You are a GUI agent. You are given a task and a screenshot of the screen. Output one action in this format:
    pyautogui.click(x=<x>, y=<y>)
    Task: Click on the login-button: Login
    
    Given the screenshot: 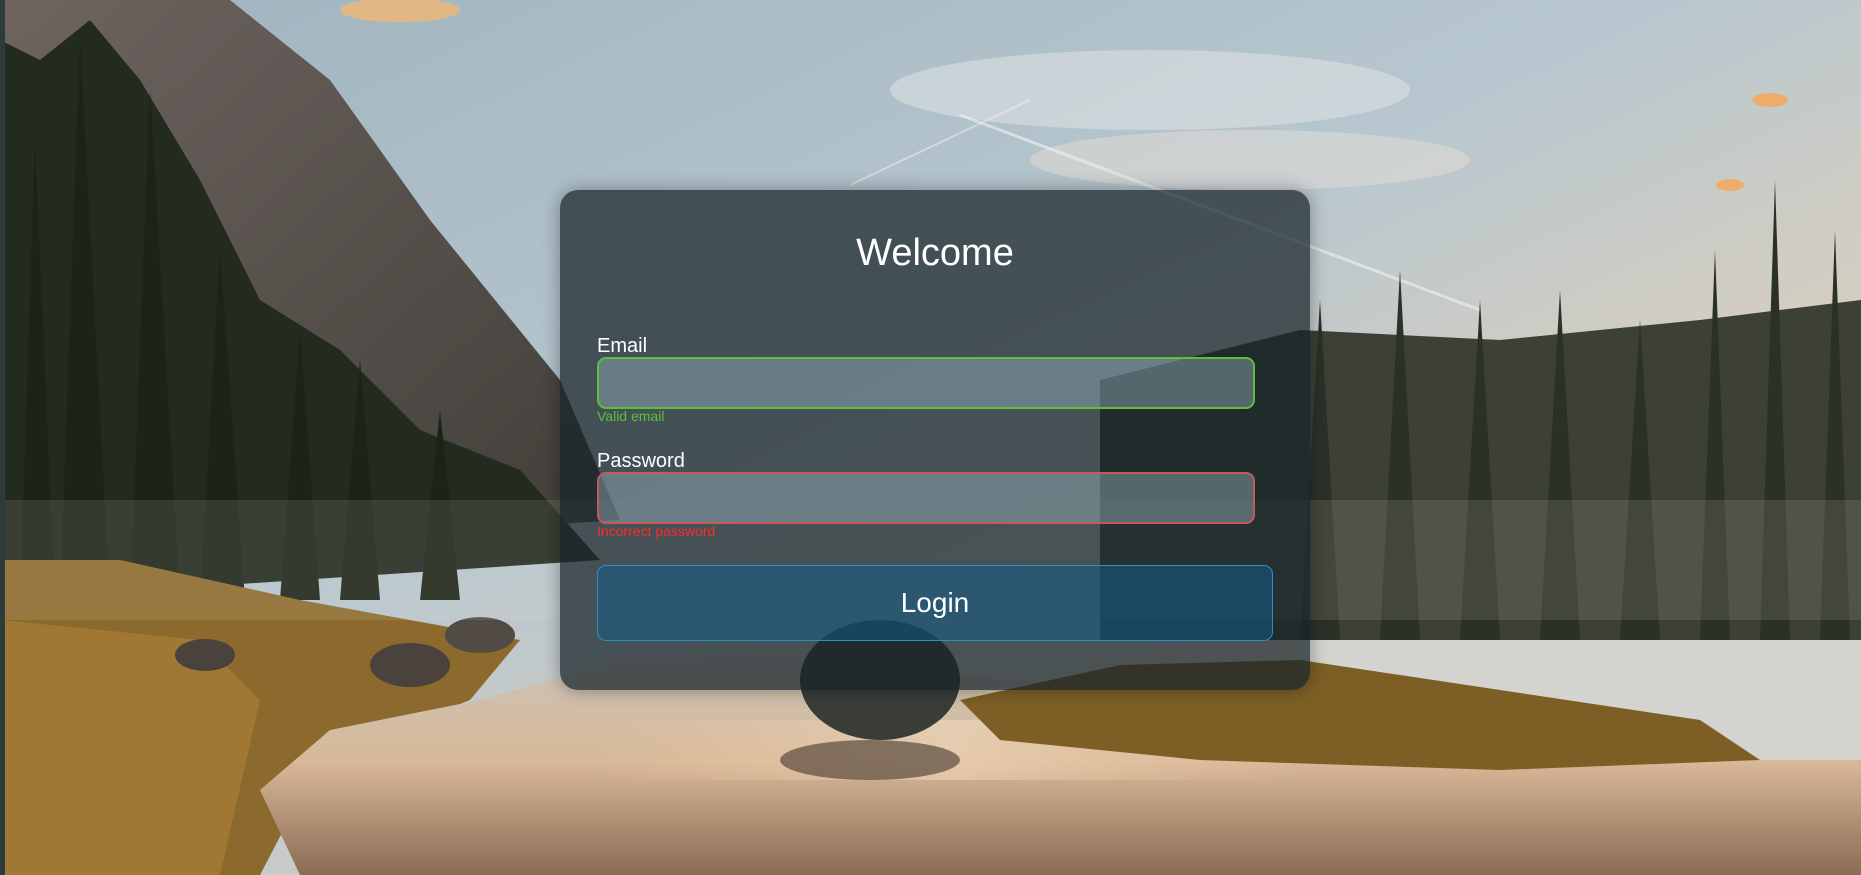 What is the action you would take?
    pyautogui.click(x=935, y=603)
    